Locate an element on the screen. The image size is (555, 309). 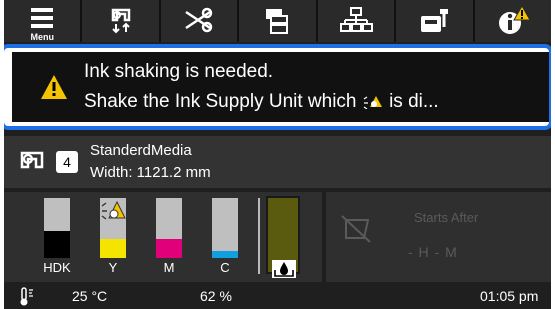
cutter-button is located at coordinates (200, 21).